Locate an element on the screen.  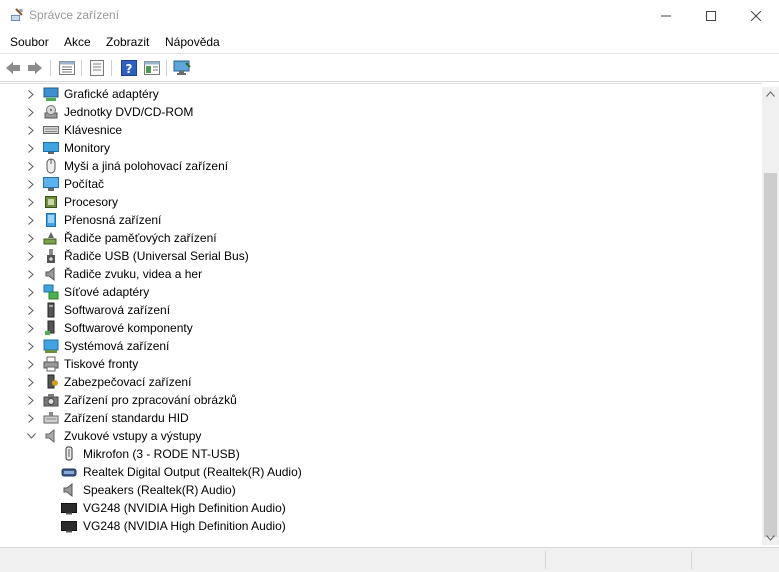
software-component-icon is located at coordinates (50, 327).